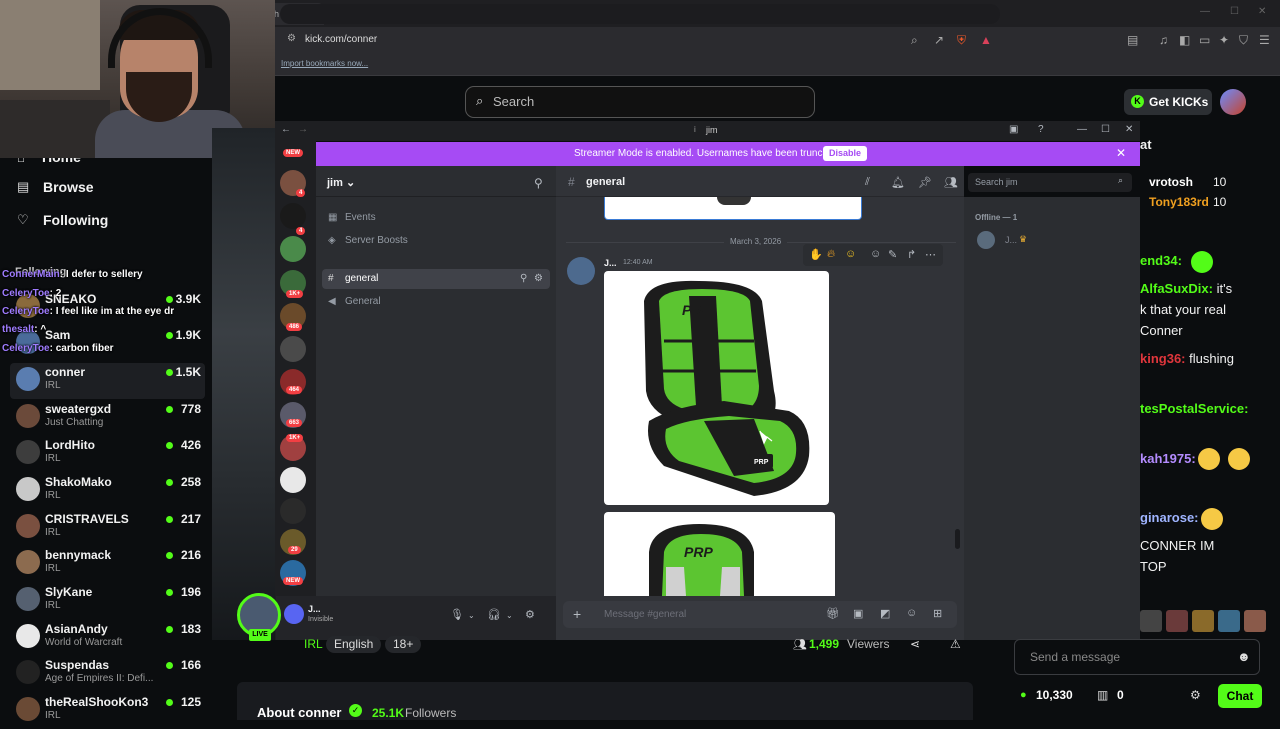  Describe the element at coordinates (1054, 695) in the screenshot. I see `kicks-balance: 10,330` at that location.